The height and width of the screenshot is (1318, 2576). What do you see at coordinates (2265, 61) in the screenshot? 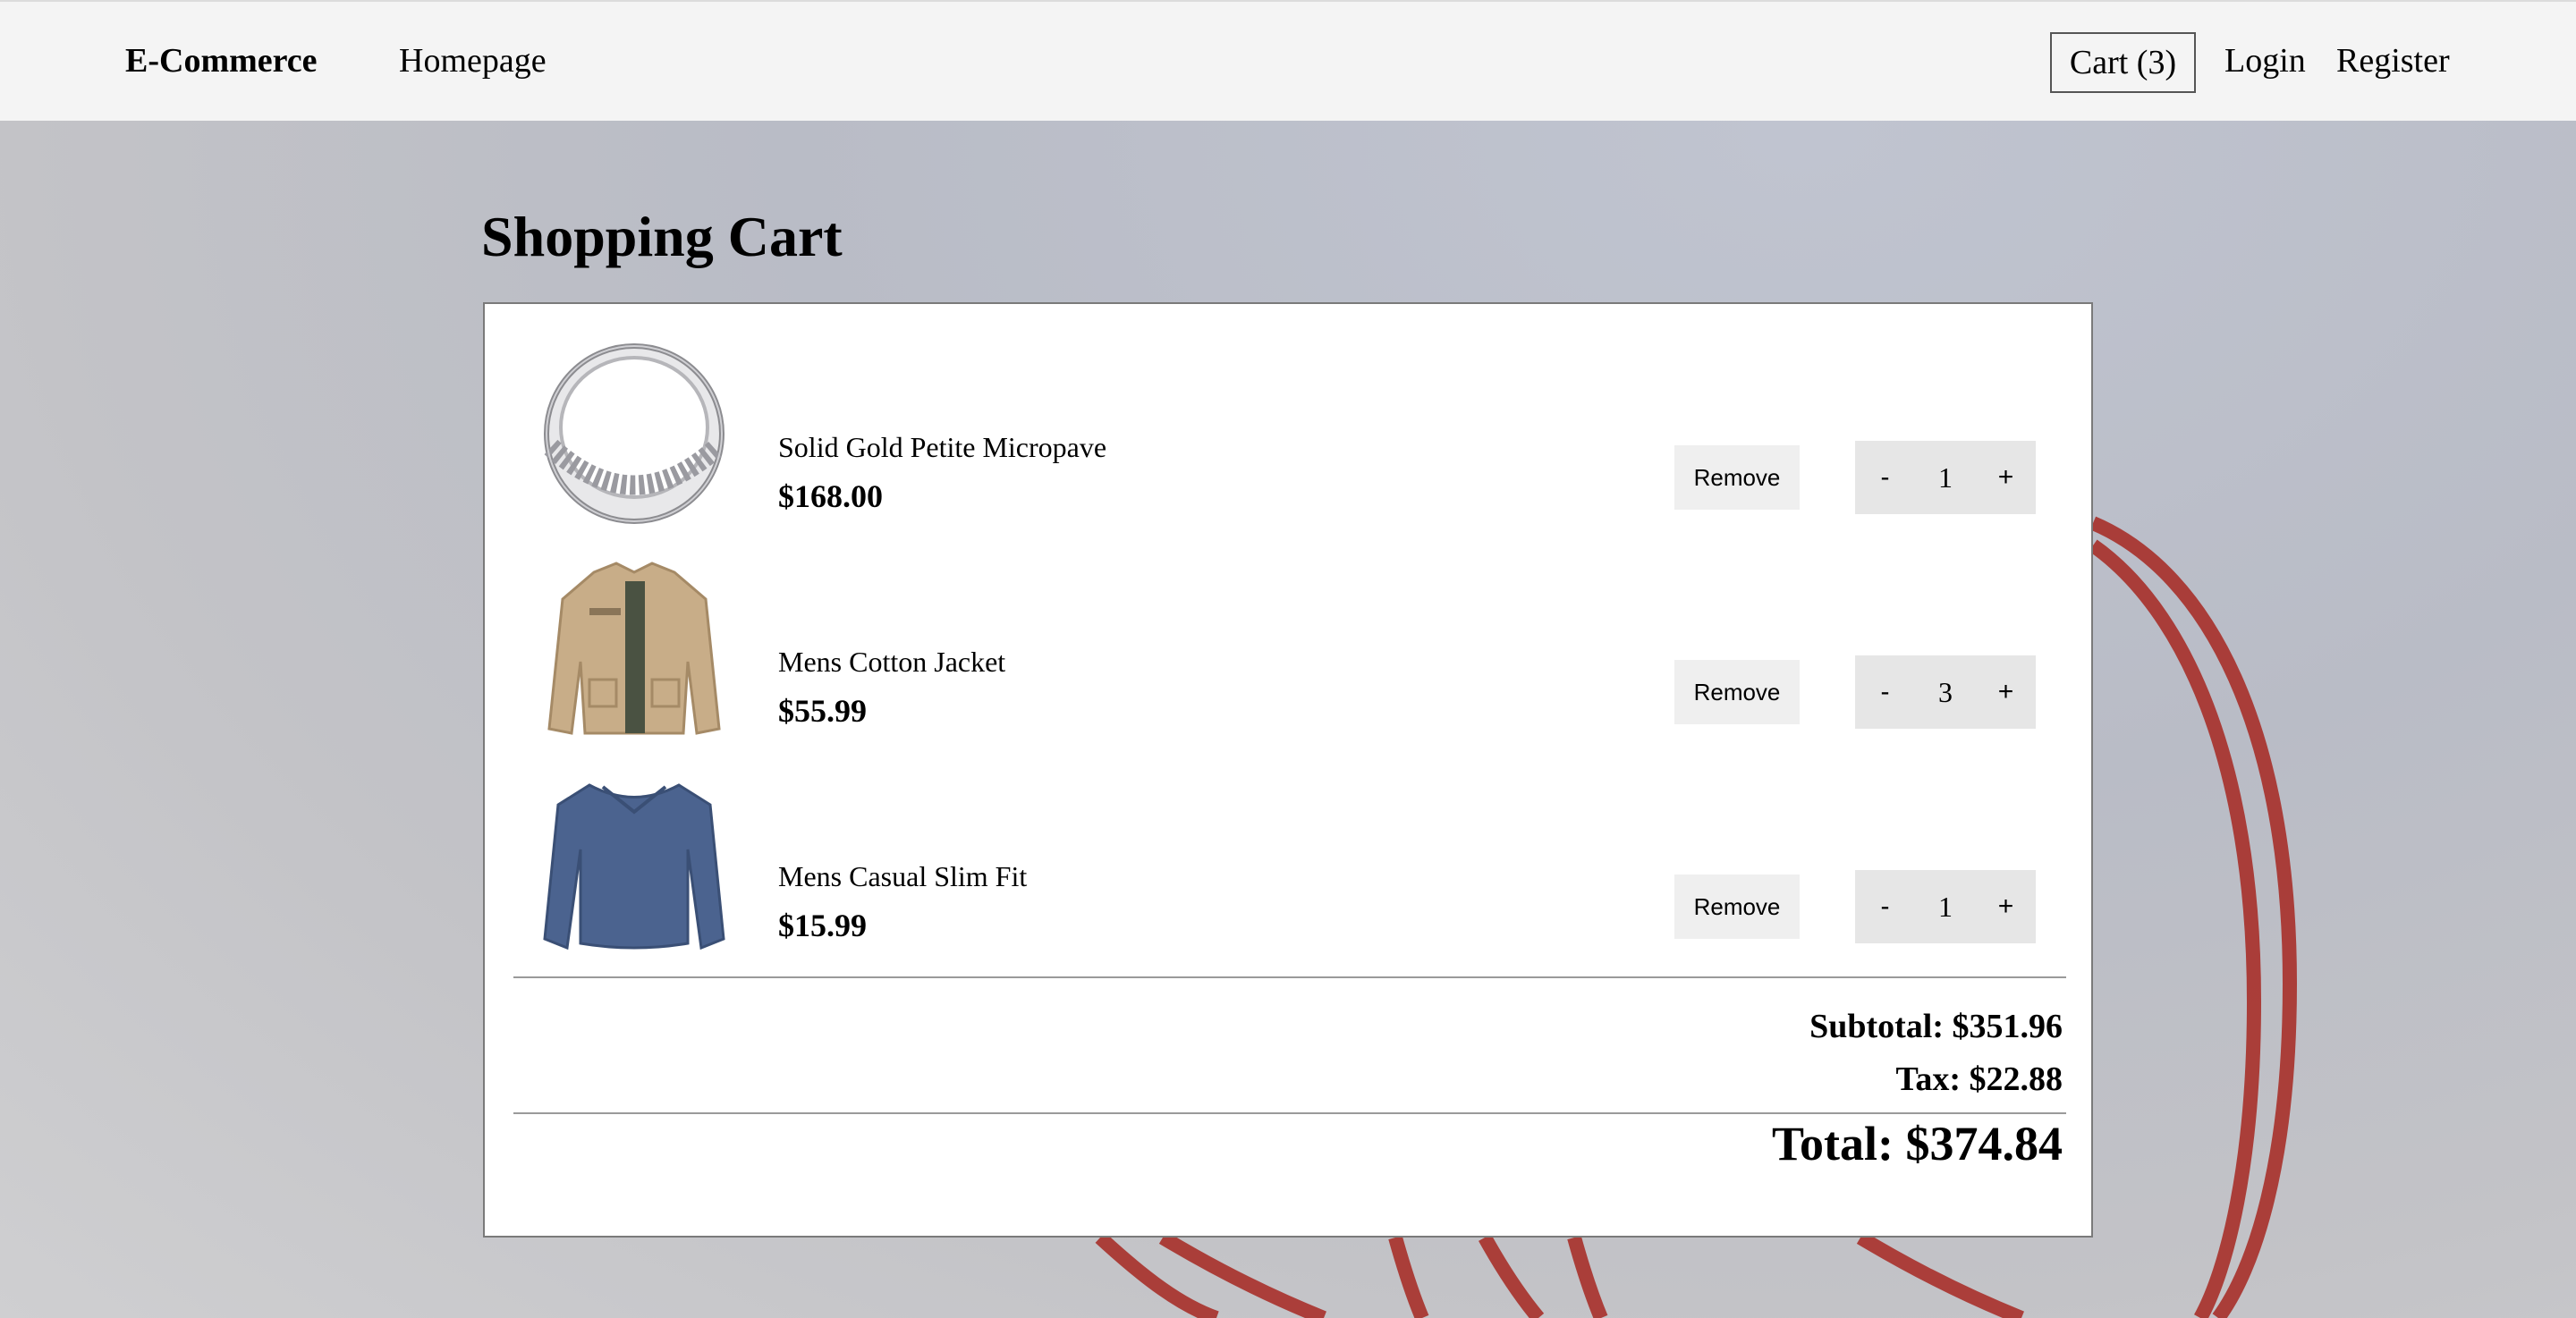
I see `nav-link-login: Login` at bounding box center [2265, 61].